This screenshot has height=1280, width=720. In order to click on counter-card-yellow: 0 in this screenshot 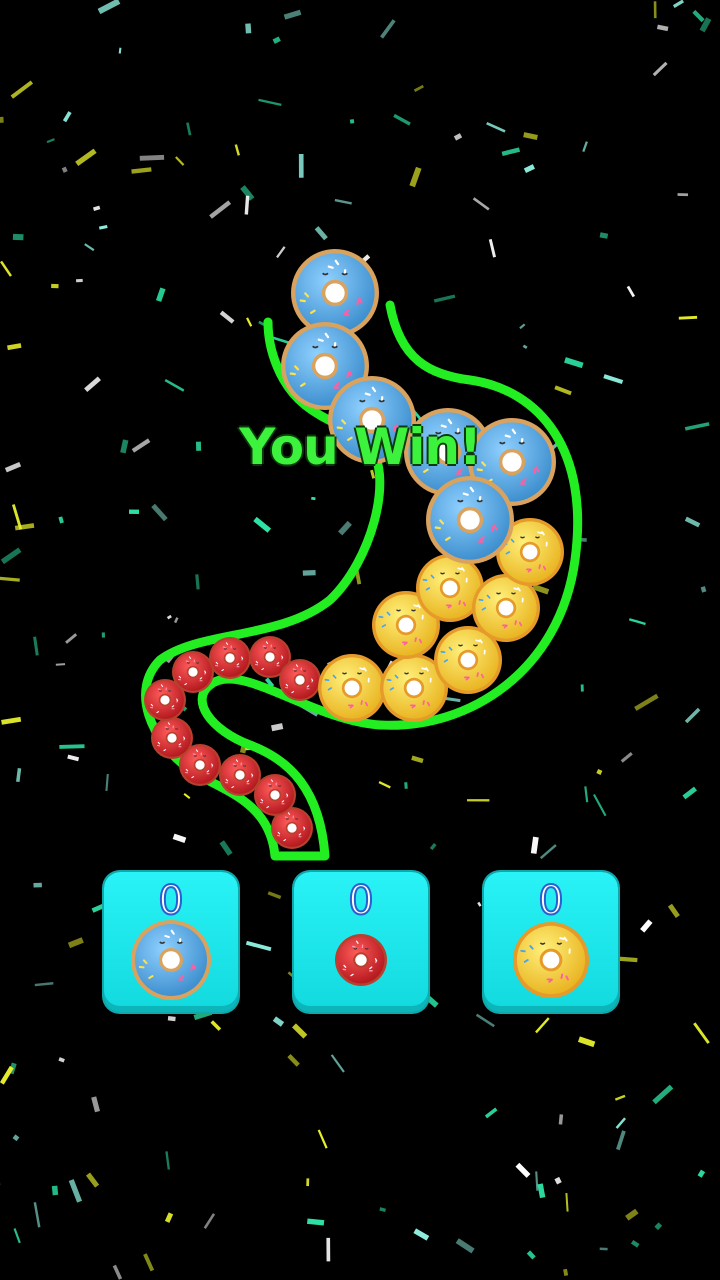, I will do `click(551, 942)`.